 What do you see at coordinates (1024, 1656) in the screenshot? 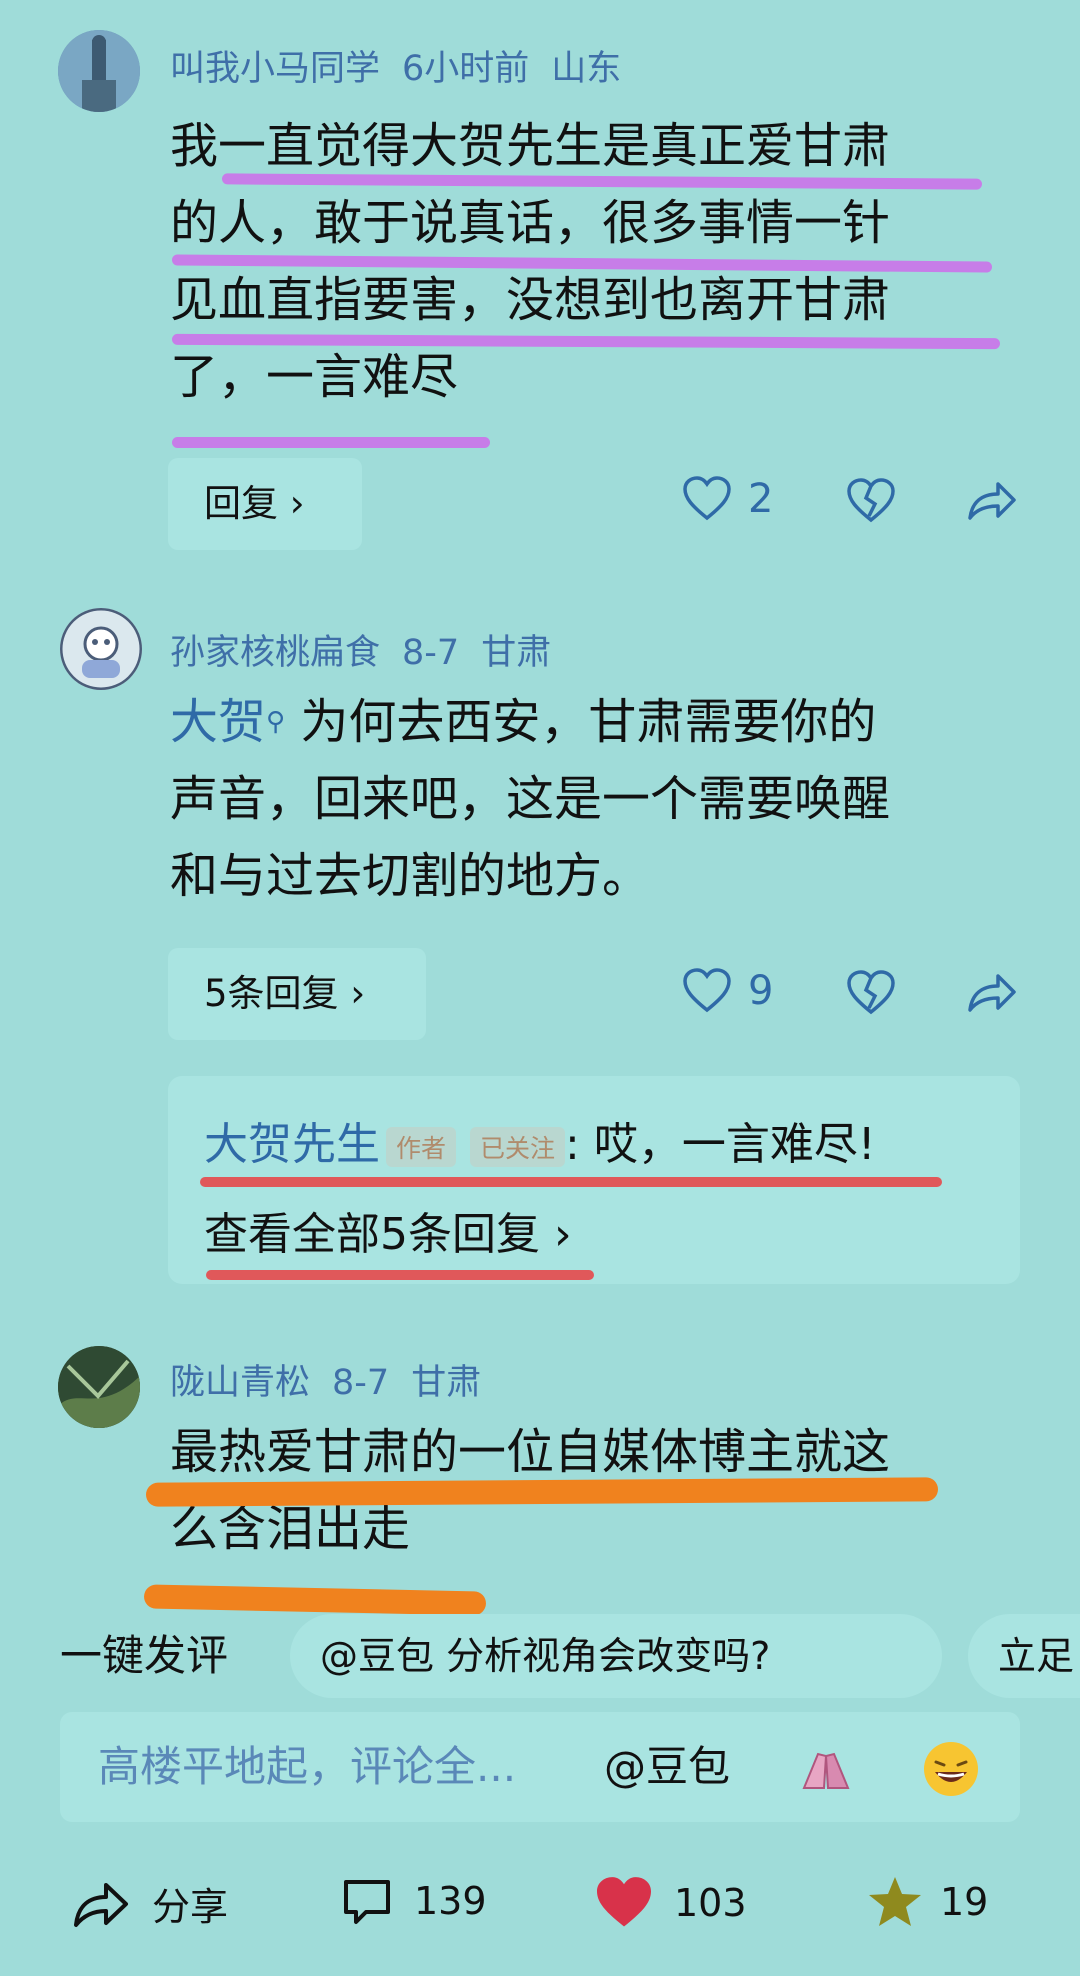
I see `suggestion-chip: 立足` at bounding box center [1024, 1656].